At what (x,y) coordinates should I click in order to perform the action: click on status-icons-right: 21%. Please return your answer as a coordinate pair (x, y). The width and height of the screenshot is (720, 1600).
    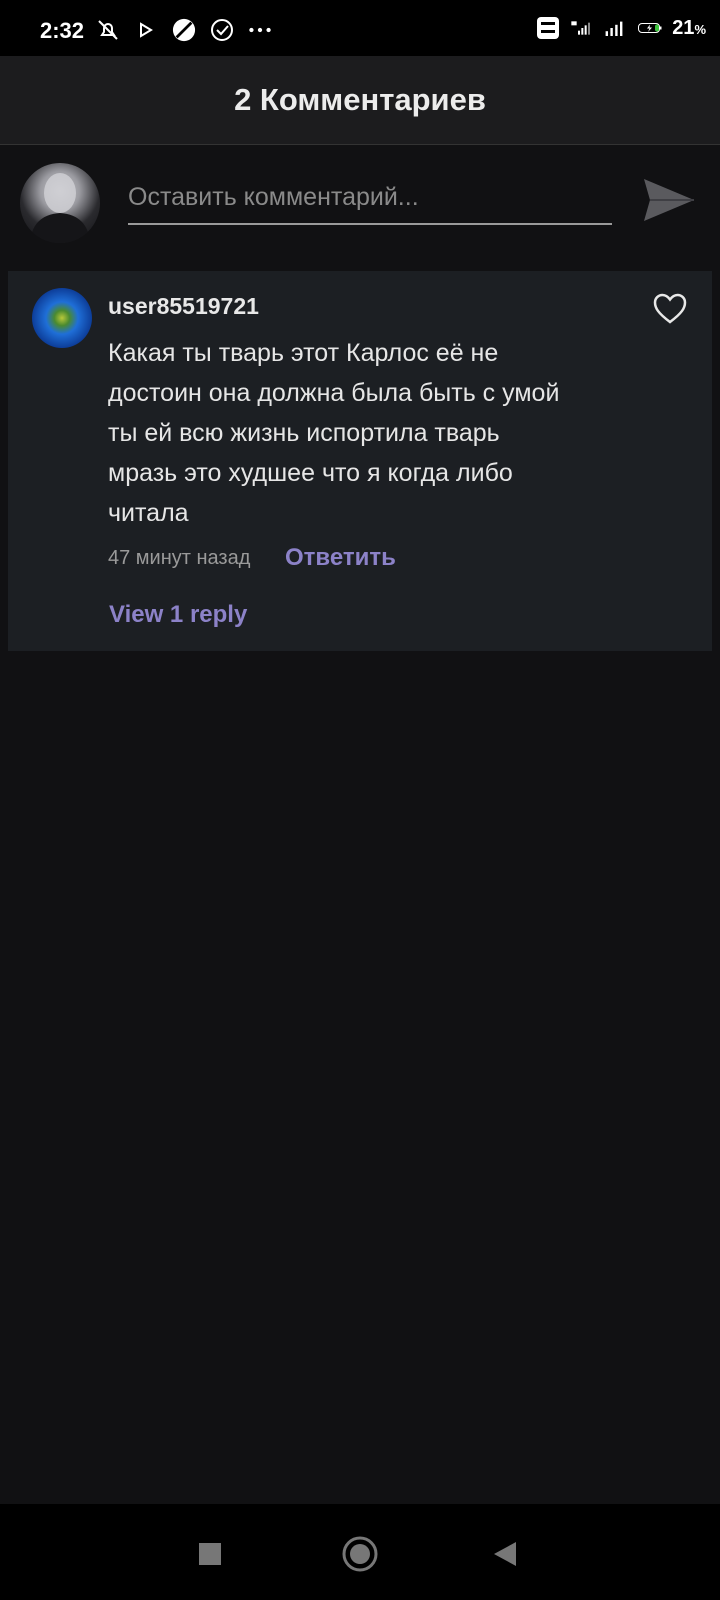
    Looking at the image, I should click on (621, 28).